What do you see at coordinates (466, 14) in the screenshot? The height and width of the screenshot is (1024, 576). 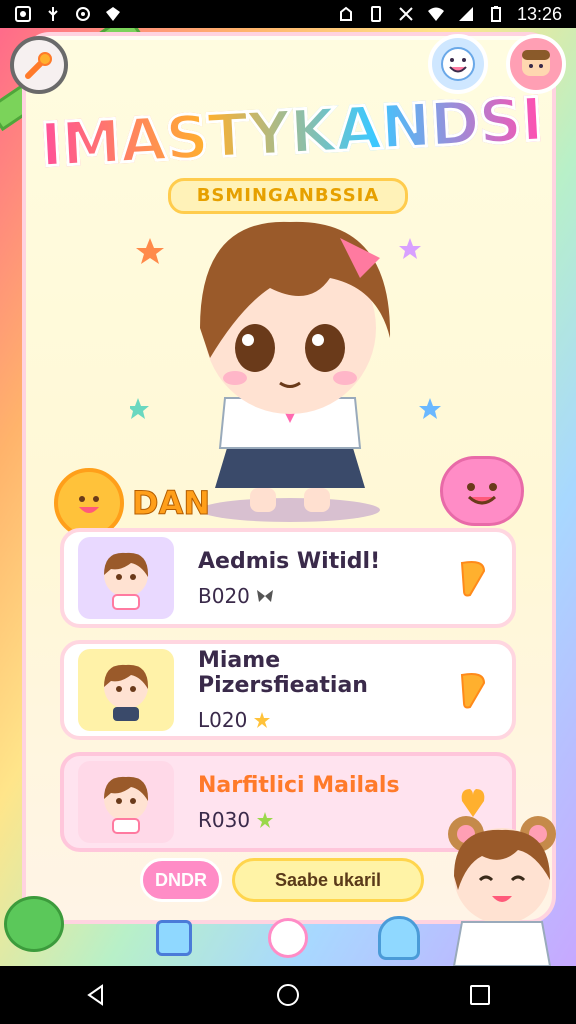 I see `signal-icon` at bounding box center [466, 14].